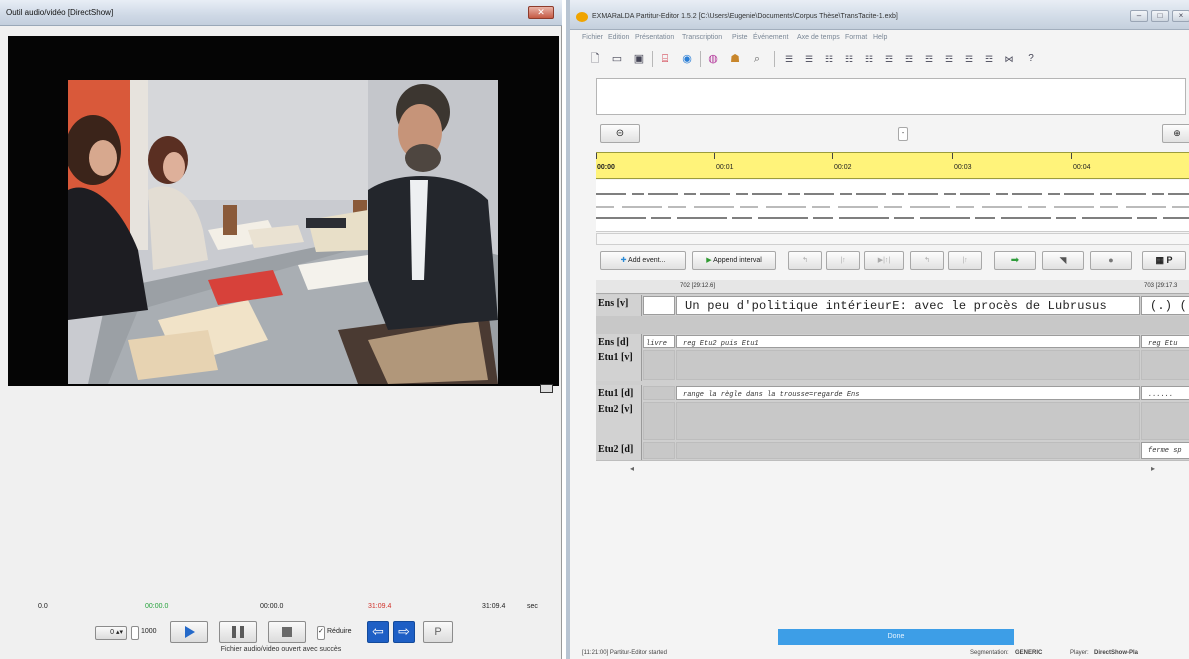 Image resolution: width=1189 pixels, height=659 pixels. What do you see at coordinates (869, 59) in the screenshot?
I see `tier-tool-5-icon: ☷` at bounding box center [869, 59].